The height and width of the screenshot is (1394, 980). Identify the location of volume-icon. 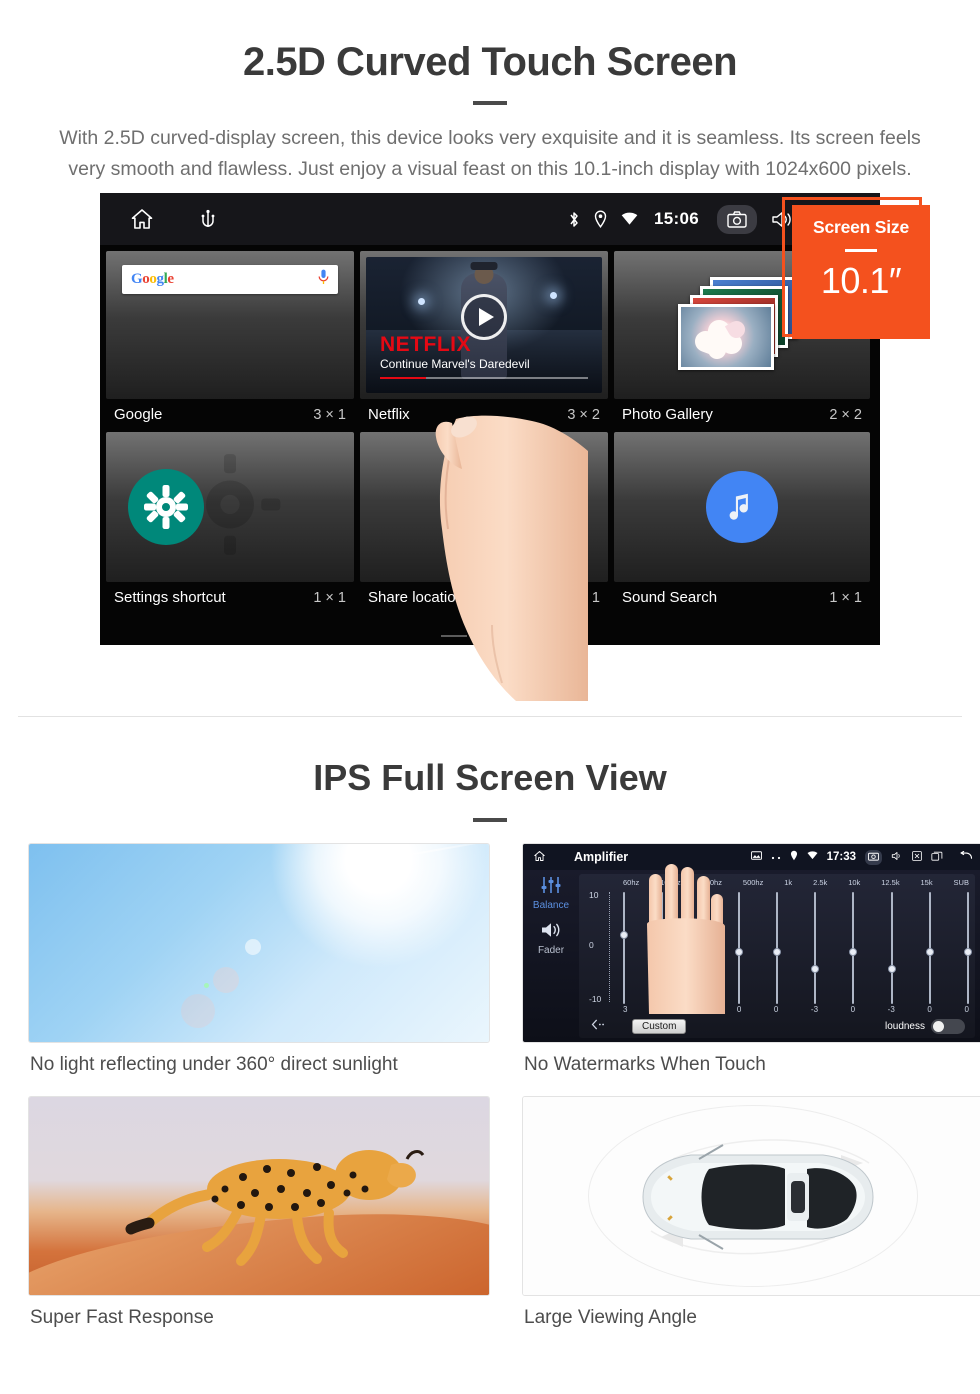
(897, 857).